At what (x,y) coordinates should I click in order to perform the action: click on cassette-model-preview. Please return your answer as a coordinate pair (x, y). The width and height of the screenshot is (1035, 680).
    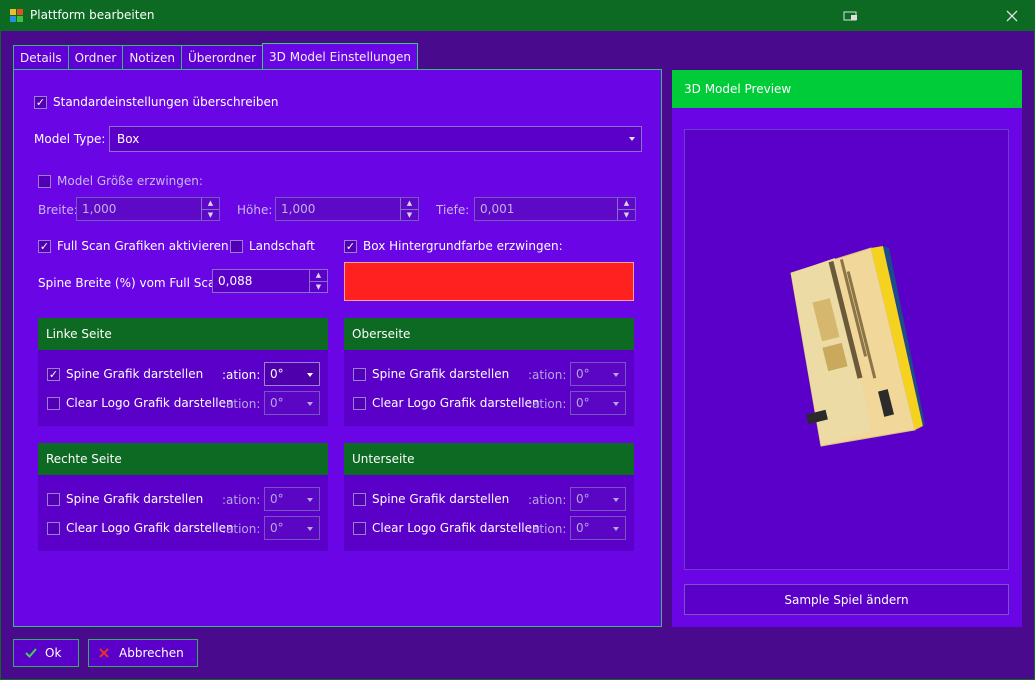
    Looking at the image, I should click on (857, 346).